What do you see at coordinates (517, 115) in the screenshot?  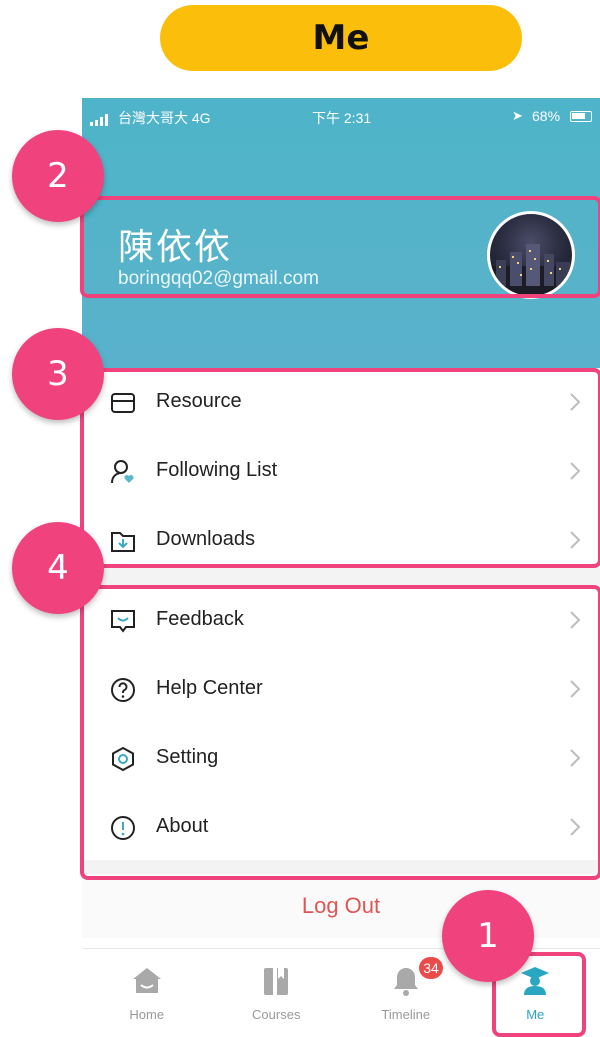 I see `location-arrow-icon: ➤` at bounding box center [517, 115].